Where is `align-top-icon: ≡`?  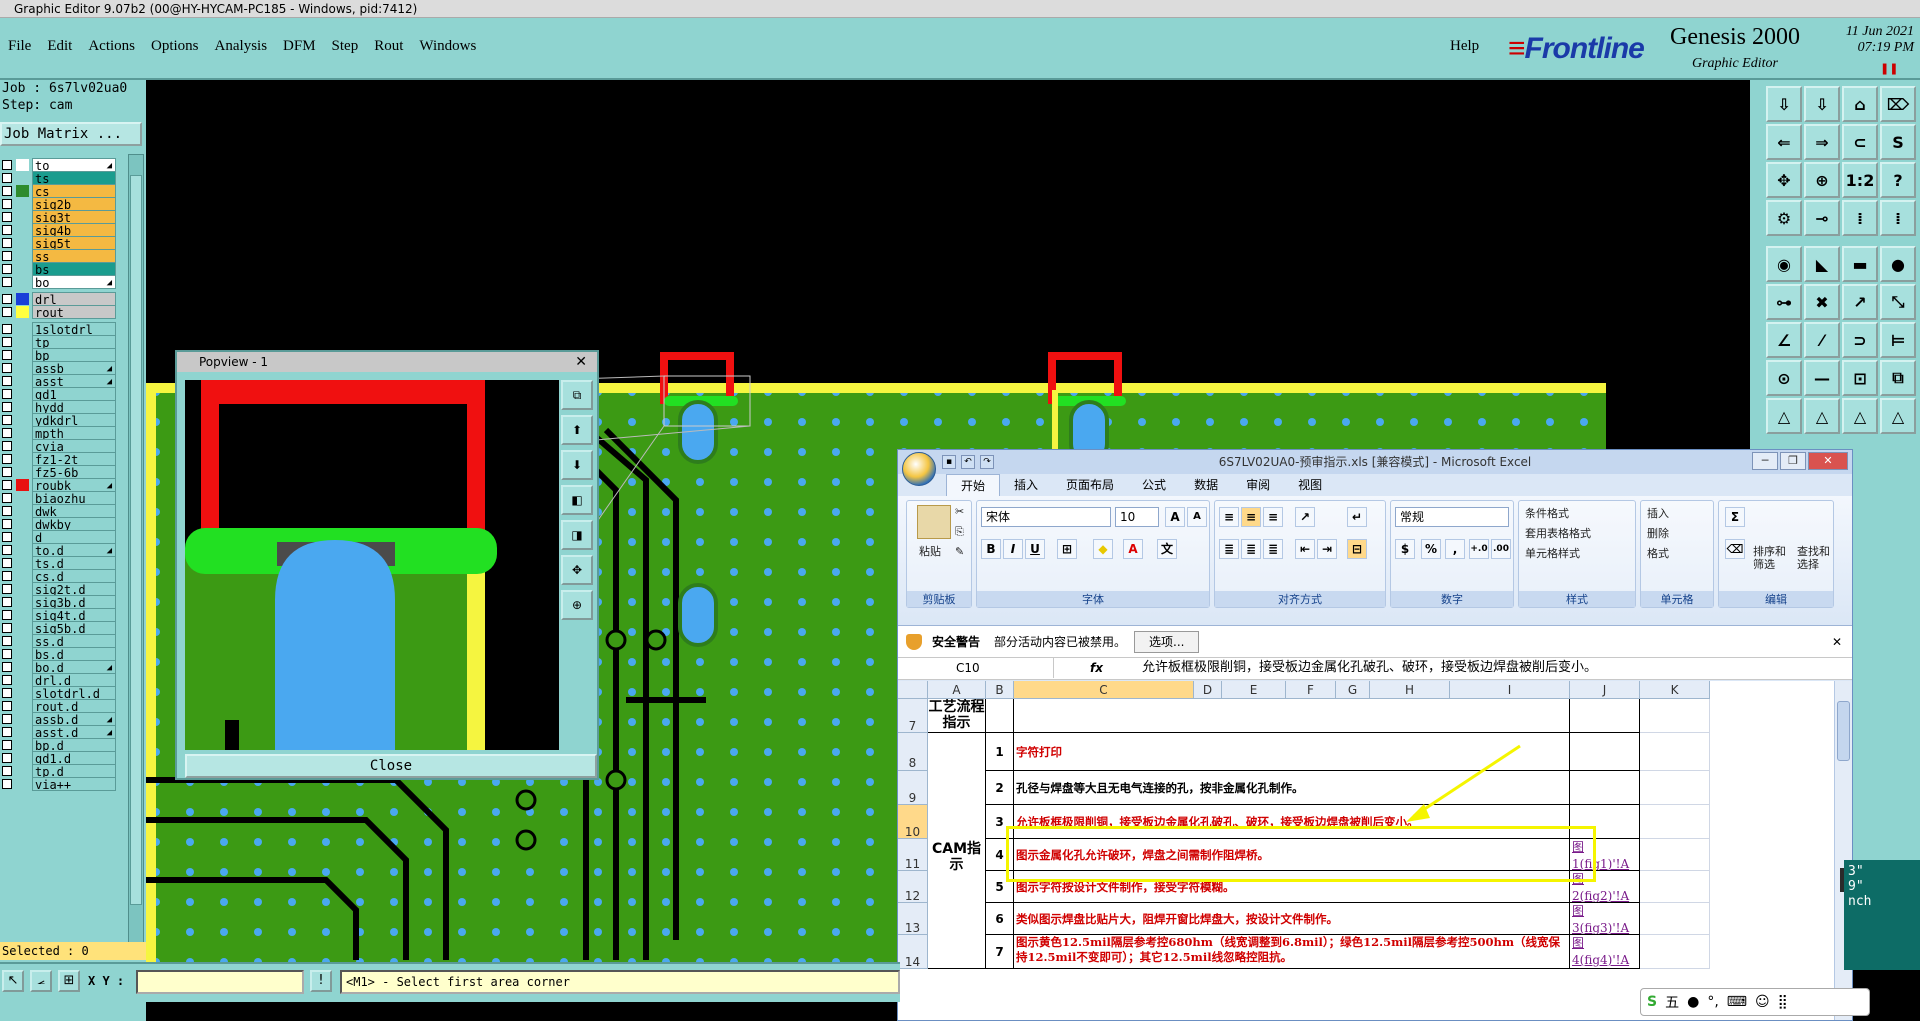
align-top-icon: ≡ is located at coordinates (1229, 517).